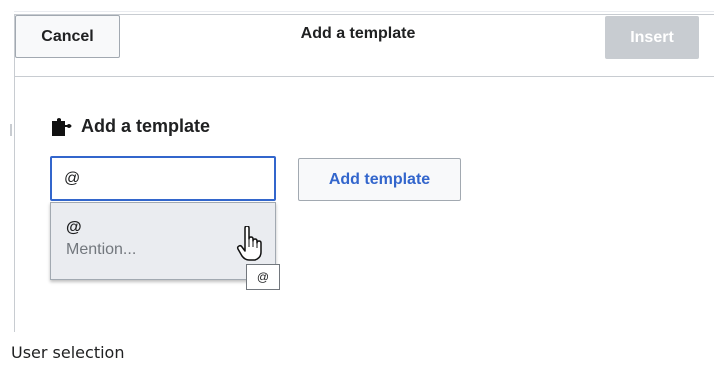  I want to click on template-search-input, so click(163, 178).